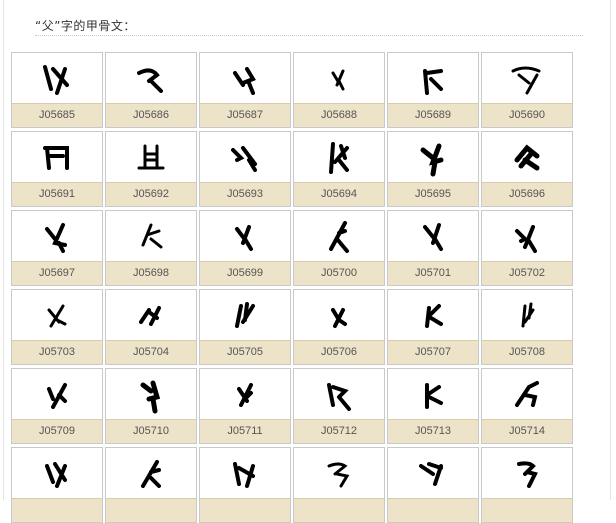 This screenshot has height=523, width=616. I want to click on glyph-code: J05687, so click(245, 115).